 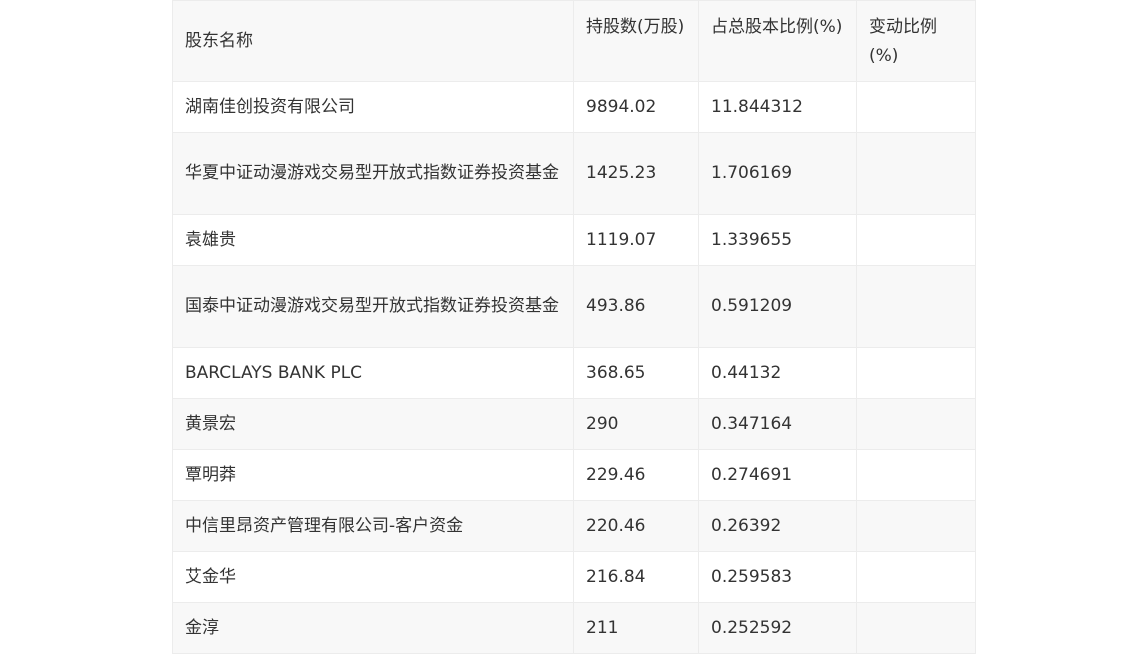 What do you see at coordinates (636, 424) in the screenshot?
I see `cell-shares-held: 290` at bounding box center [636, 424].